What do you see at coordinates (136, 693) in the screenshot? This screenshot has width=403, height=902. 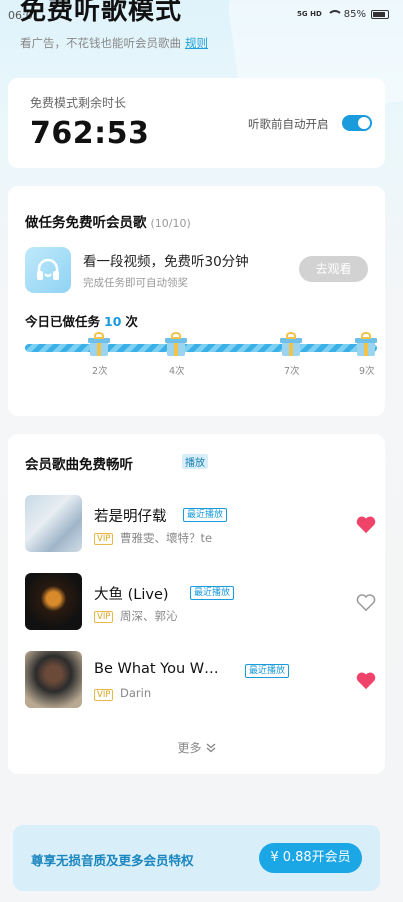 I see `song-artist: Darin` at bounding box center [136, 693].